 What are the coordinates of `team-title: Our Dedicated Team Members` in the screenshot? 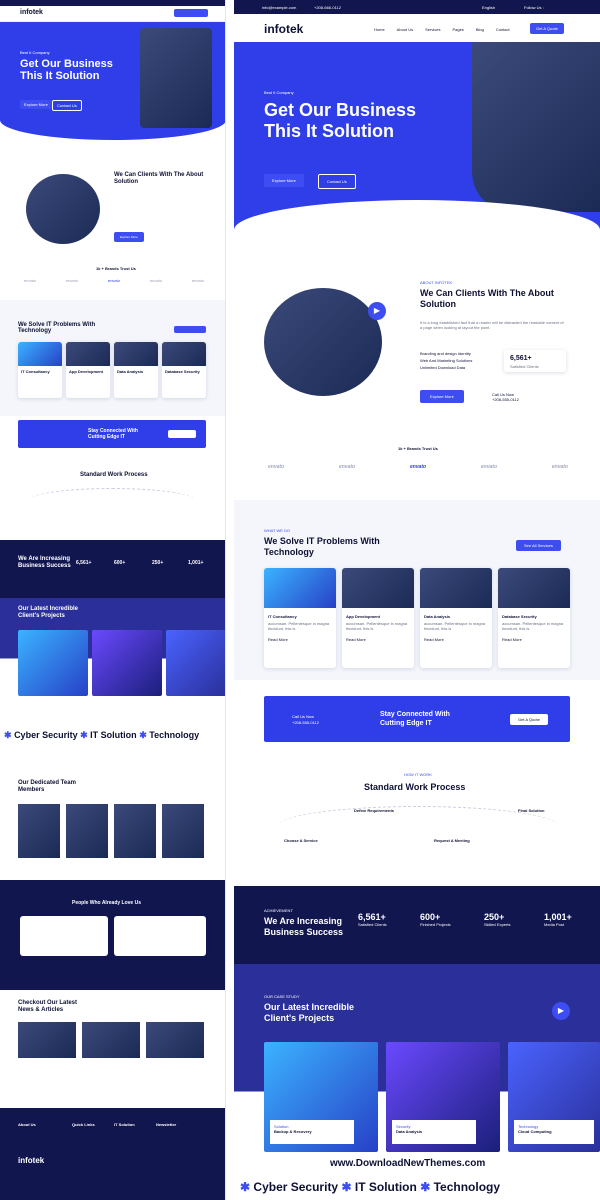 It's located at (47, 786).